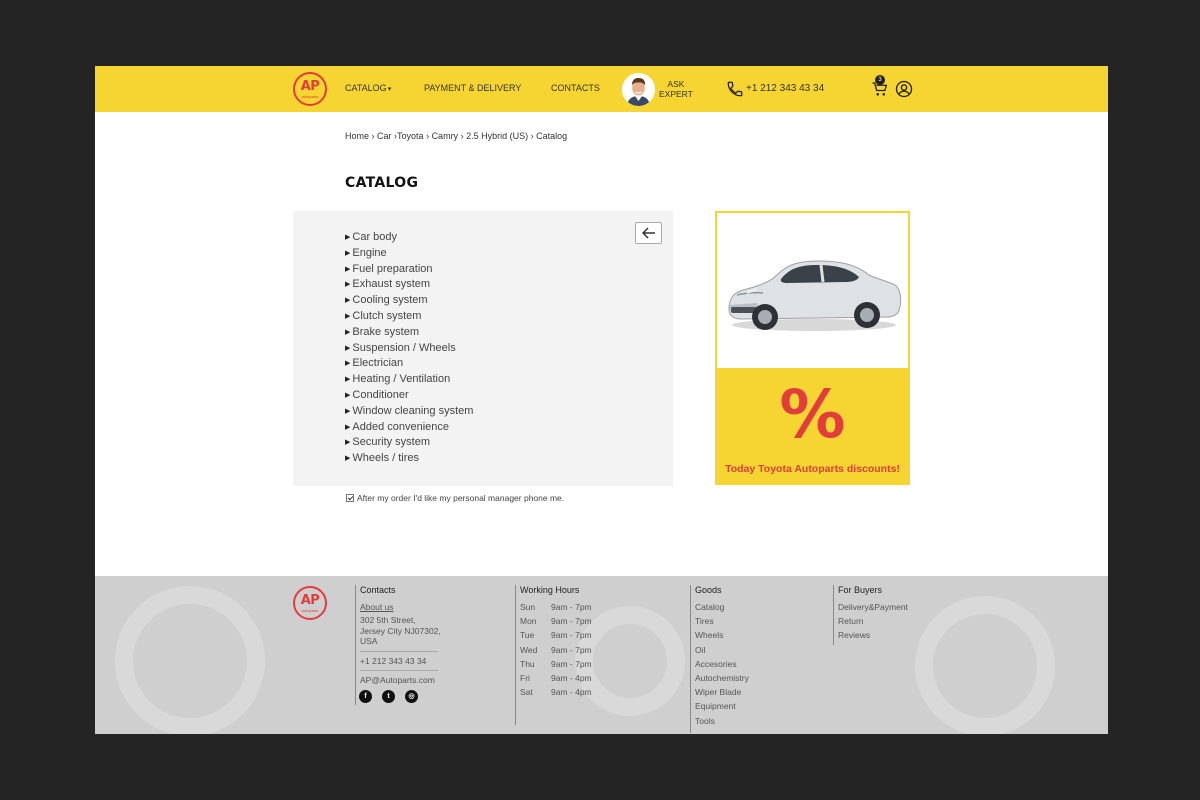  Describe the element at coordinates (401, 661) in the screenshot. I see `footer-phone: +1 212 343 43 34` at that location.